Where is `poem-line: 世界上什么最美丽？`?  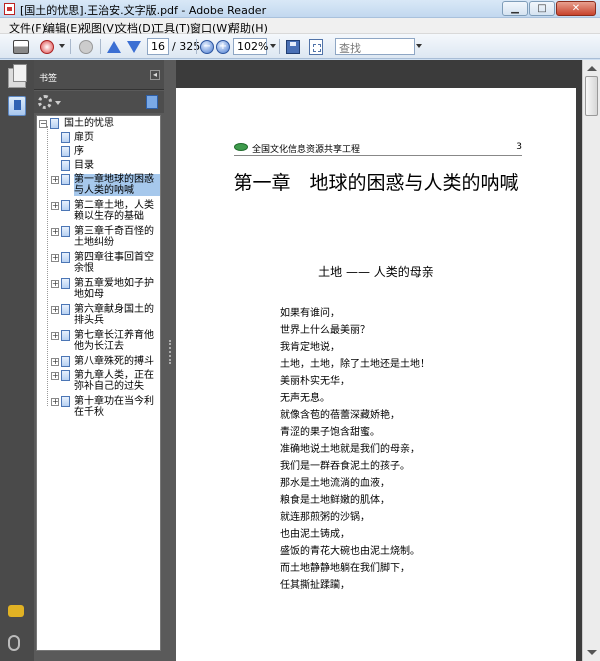
poem-line: 世界上什么最美丽？ is located at coordinates (325, 330).